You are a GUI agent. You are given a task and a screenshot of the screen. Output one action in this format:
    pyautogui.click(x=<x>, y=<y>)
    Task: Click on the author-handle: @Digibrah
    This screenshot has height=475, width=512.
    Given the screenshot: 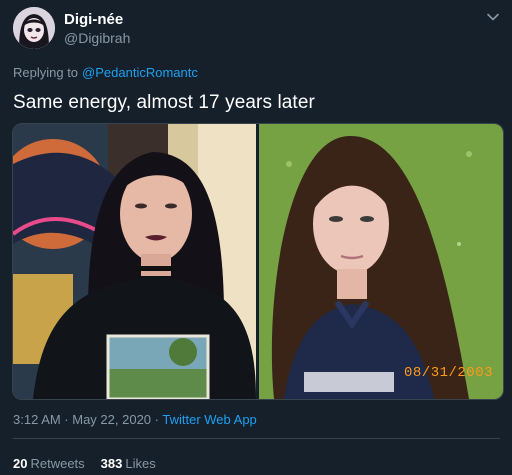 What is the action you would take?
    pyautogui.click(x=97, y=38)
    